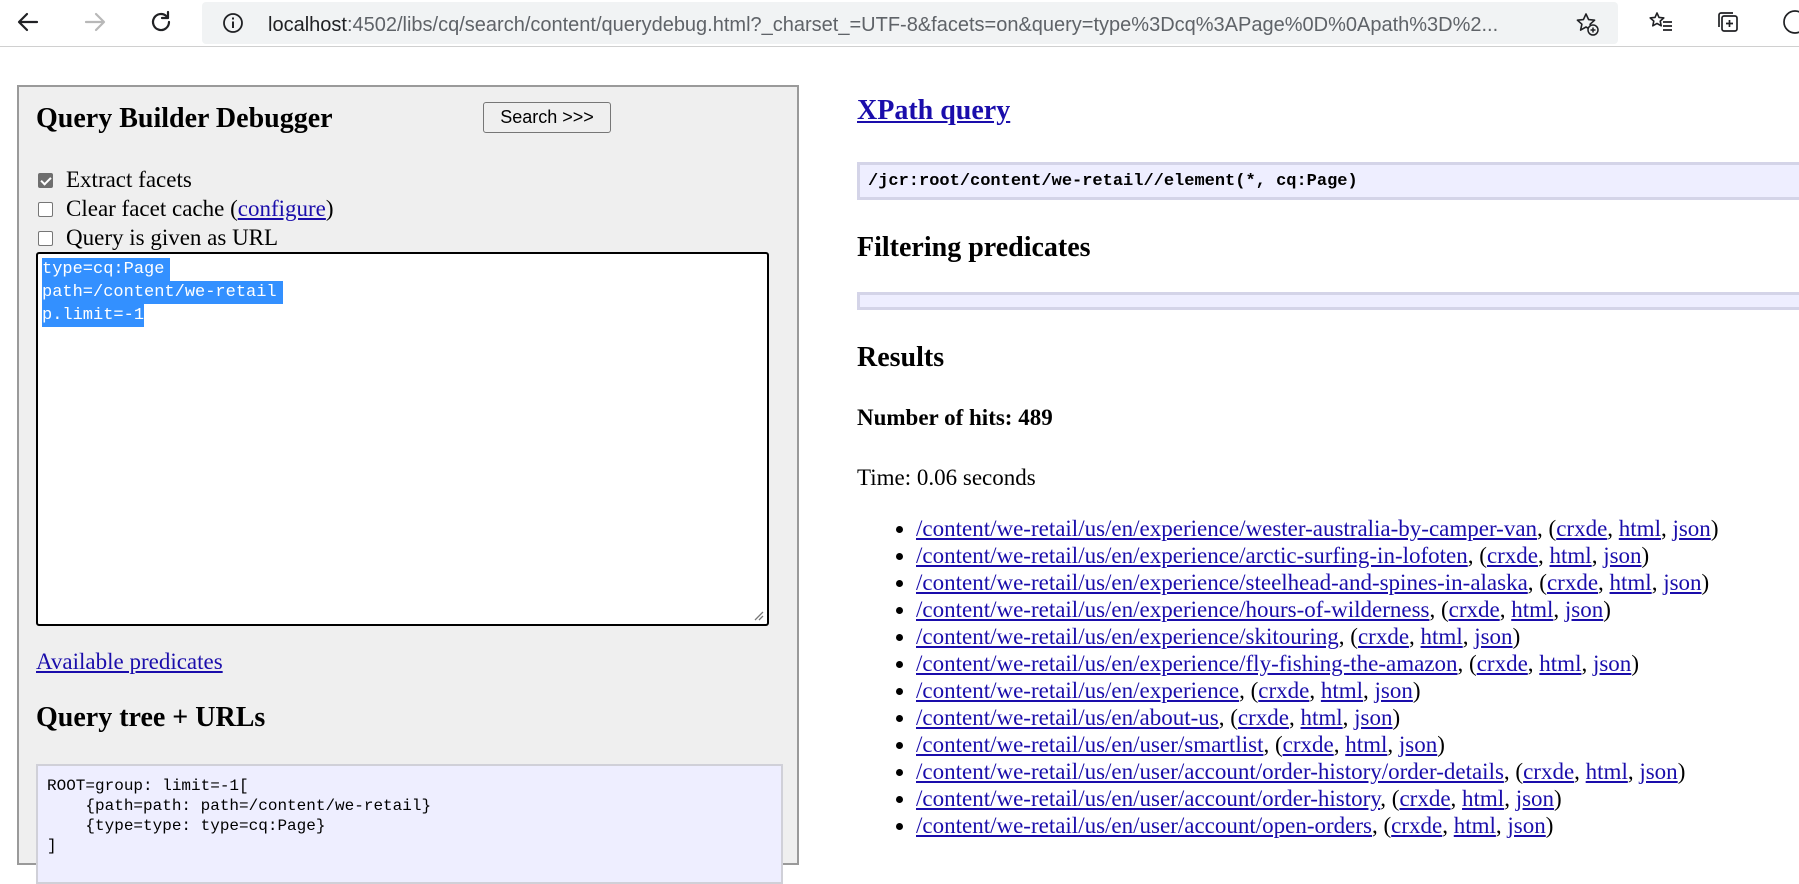 This screenshot has height=884, width=1799. Describe the element at coordinates (186, 826) in the screenshot. I see `query-tree-line: {type=type: type=cq:Page}` at that location.